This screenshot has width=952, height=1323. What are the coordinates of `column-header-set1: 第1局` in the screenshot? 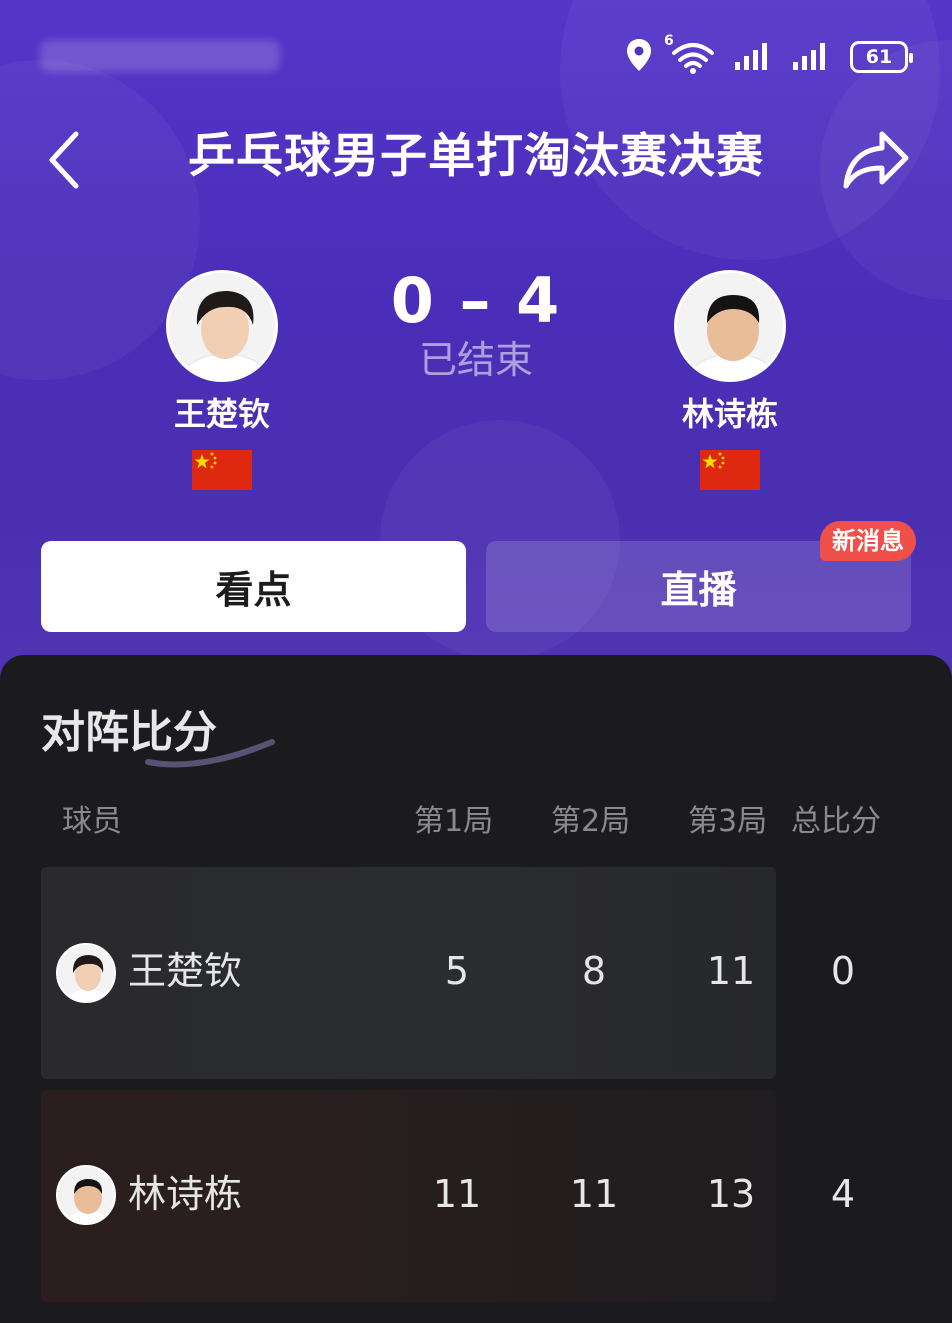 It's located at (454, 821).